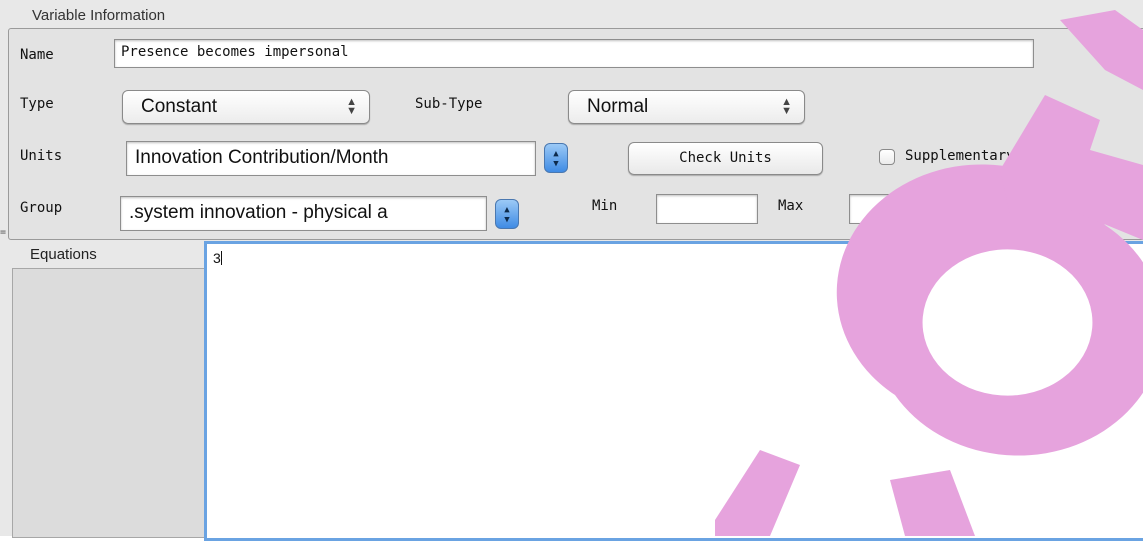 The height and width of the screenshot is (541, 1143). Describe the element at coordinates (707, 209) in the screenshot. I see `min-field` at that location.